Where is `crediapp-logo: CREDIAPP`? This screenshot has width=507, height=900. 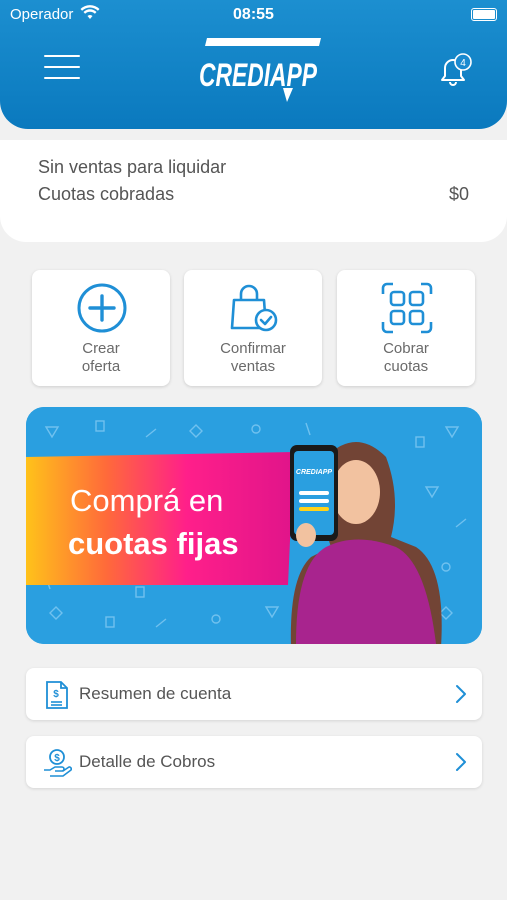 crediapp-logo: CREDIAPP is located at coordinates (260, 70).